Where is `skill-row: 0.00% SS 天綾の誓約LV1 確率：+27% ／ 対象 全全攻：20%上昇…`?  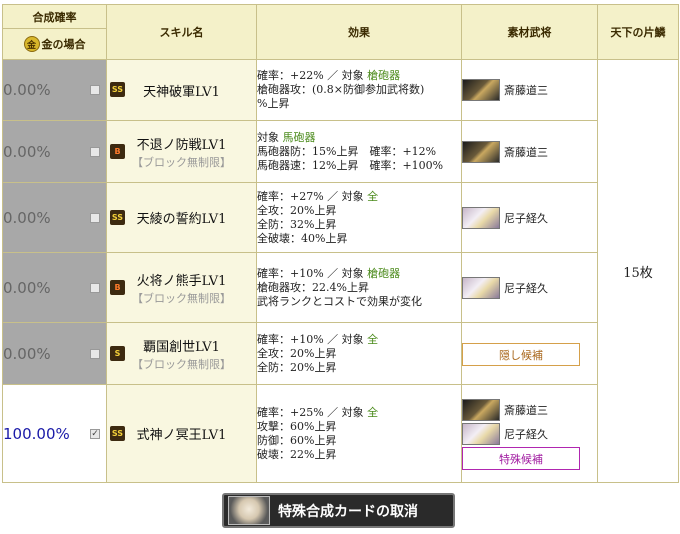
skill-row: 0.00% SS 天綾の誓約LV1 確率：+27% ／ 対象 全全攻：20%上昇… is located at coordinates (340, 217).